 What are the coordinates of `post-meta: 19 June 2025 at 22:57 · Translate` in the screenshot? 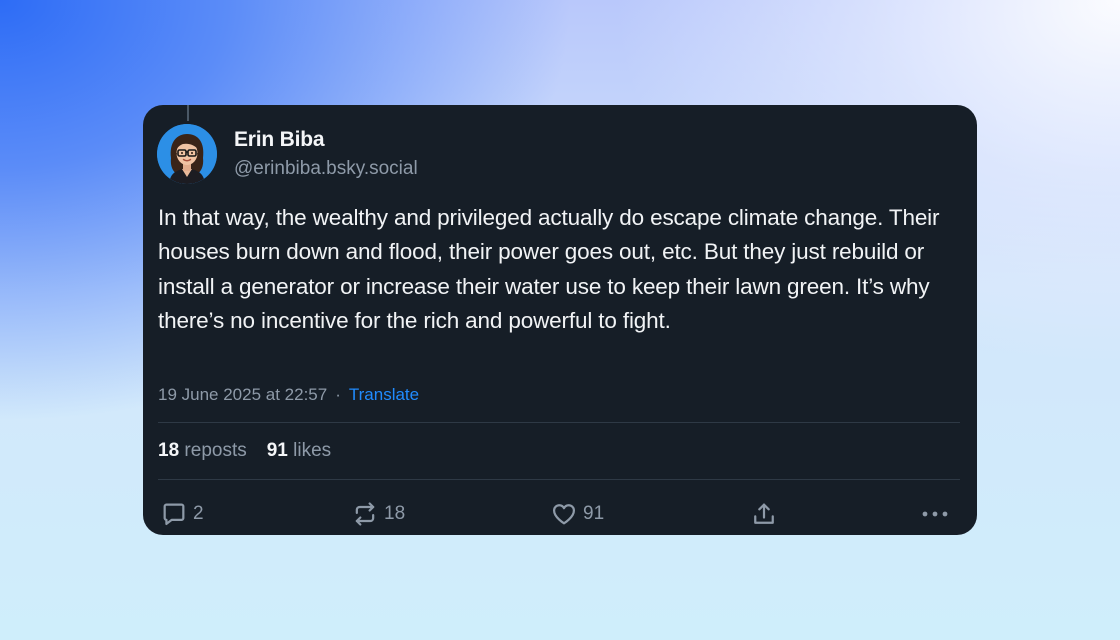 It's located at (288, 395).